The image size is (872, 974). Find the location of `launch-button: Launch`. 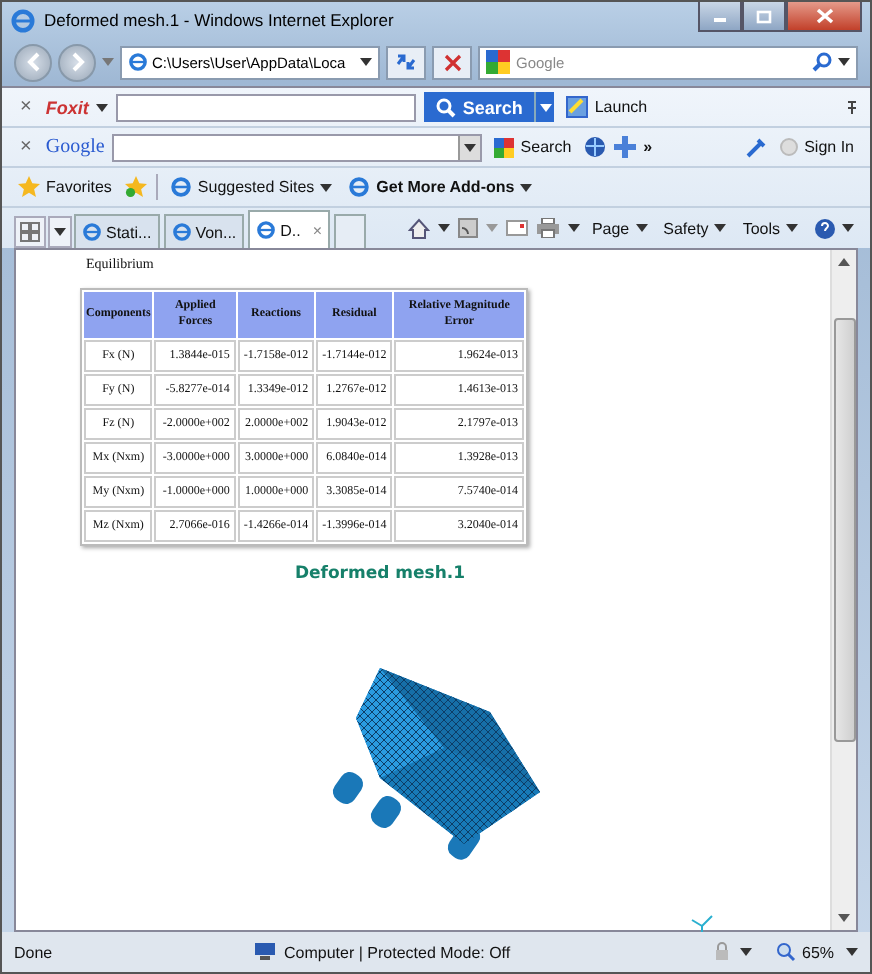

launch-button: Launch is located at coordinates (607, 107).